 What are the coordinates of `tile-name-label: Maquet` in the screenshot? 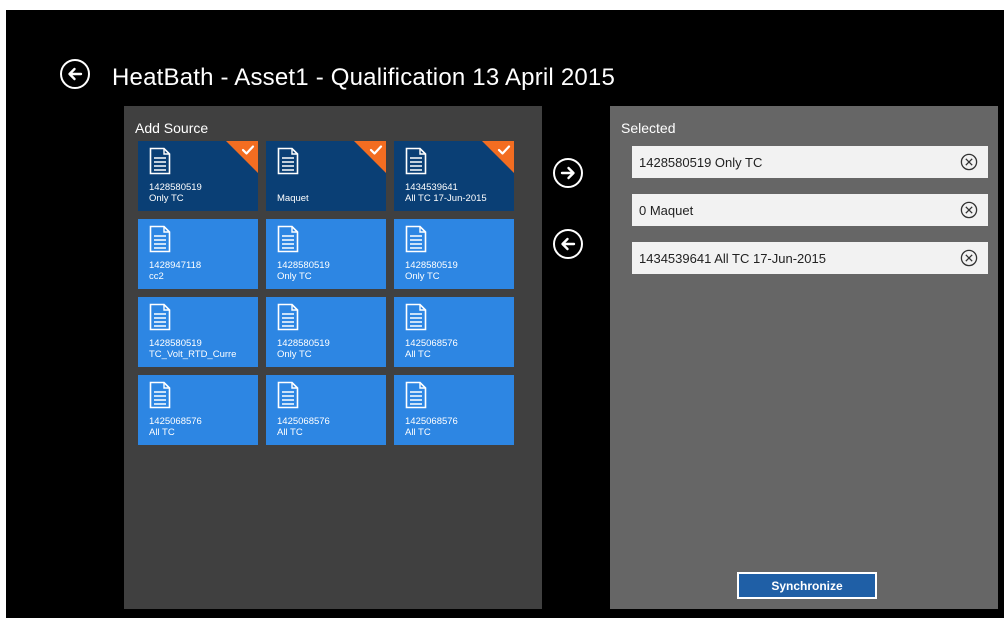 It's located at (293, 198).